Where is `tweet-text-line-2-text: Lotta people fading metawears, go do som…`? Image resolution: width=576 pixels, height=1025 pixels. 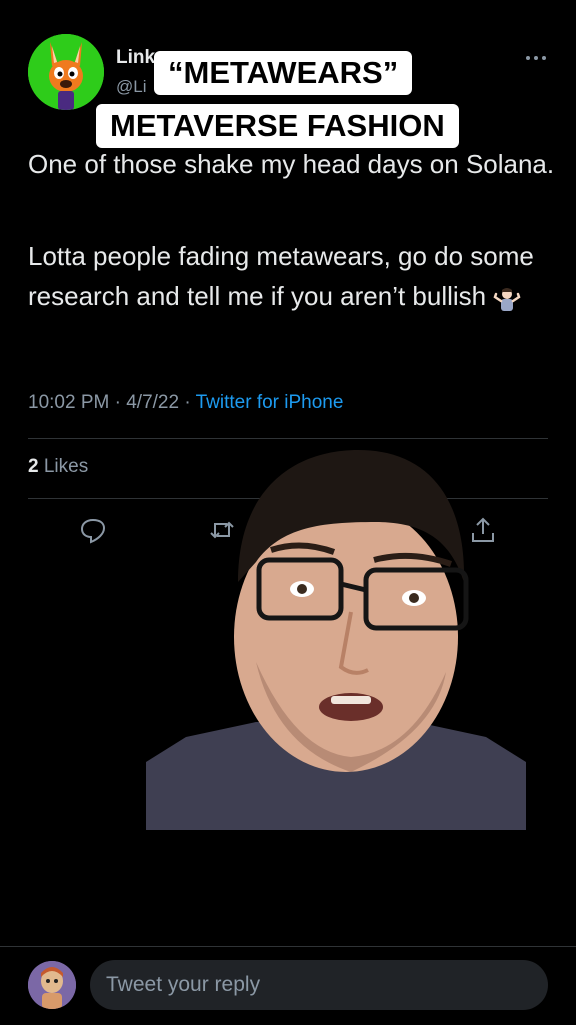
tweet-text-line-2-text: Lotta people fading metawears, go do som… is located at coordinates (281, 276).